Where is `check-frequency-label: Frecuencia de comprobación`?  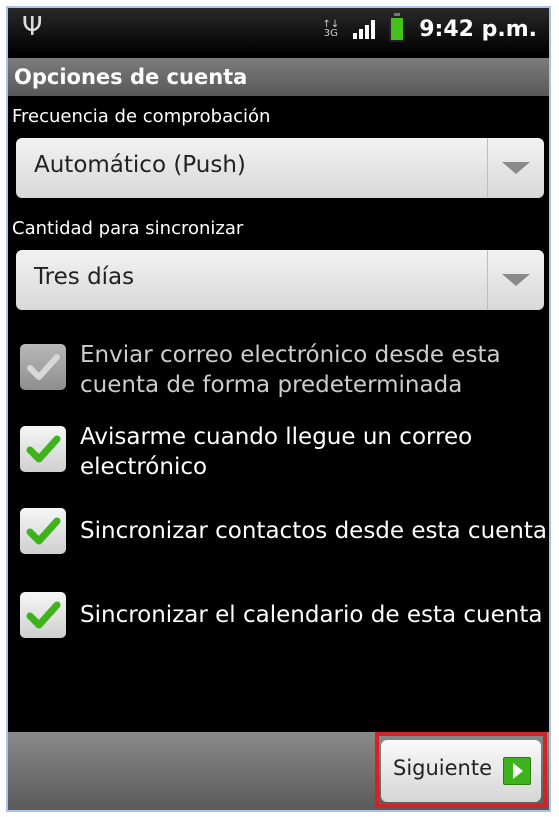
check-frequency-label: Frecuencia de comprobación is located at coordinates (141, 116).